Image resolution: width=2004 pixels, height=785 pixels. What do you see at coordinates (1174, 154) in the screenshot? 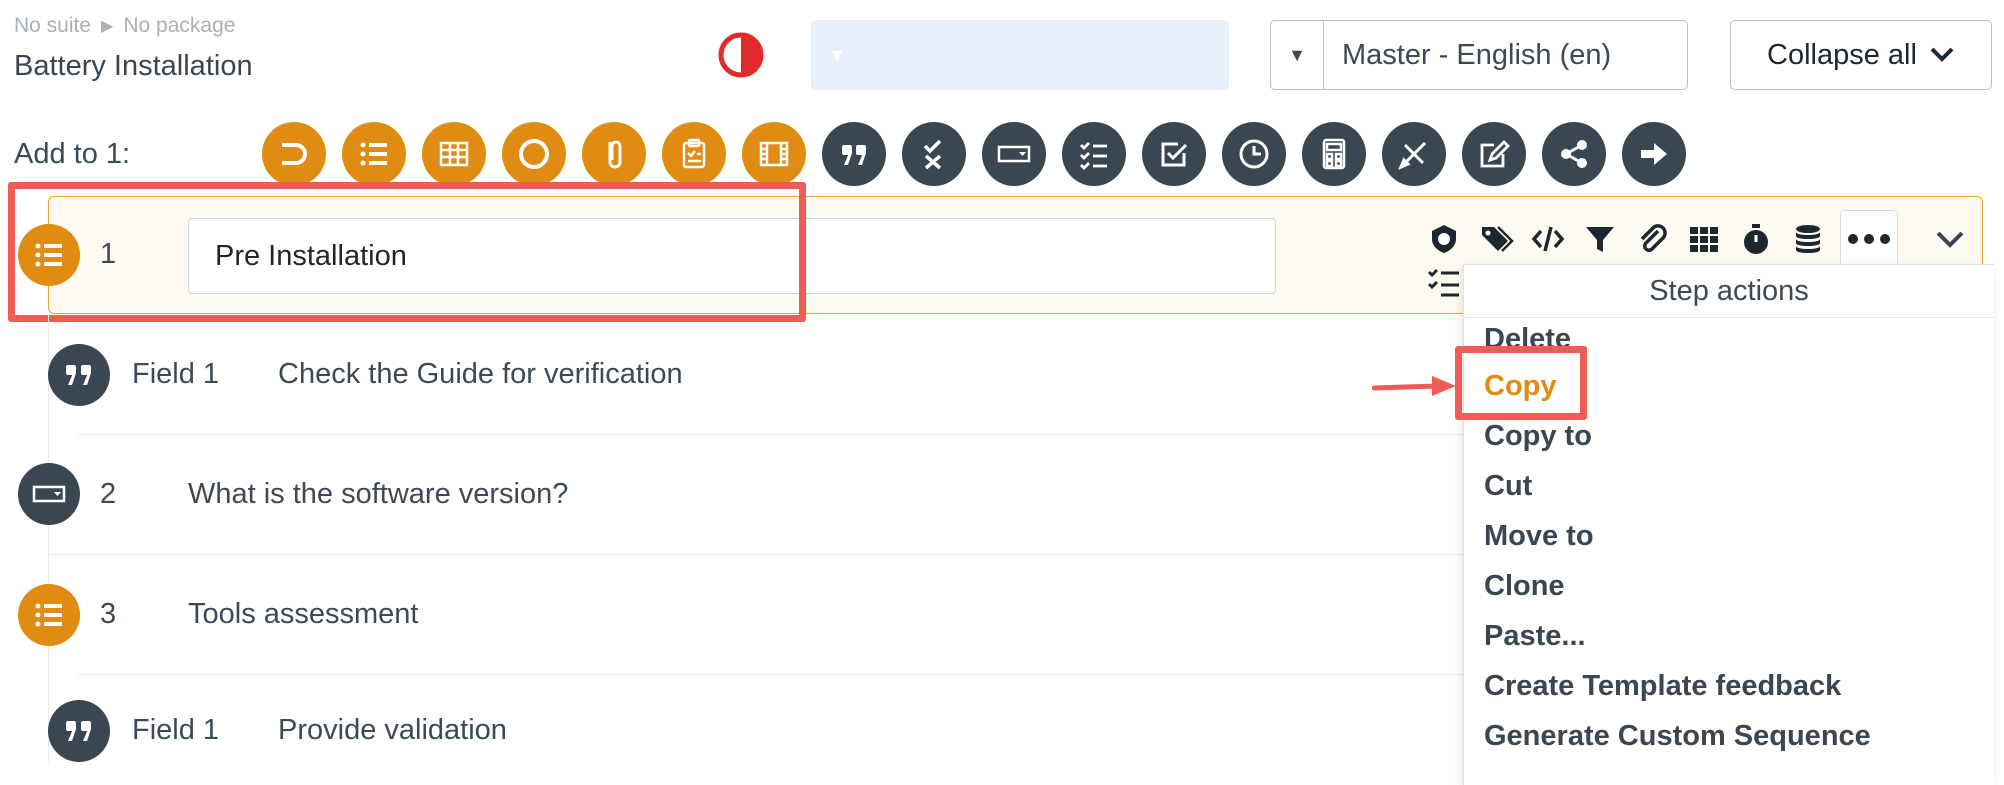
I see `checkbox-icon` at bounding box center [1174, 154].